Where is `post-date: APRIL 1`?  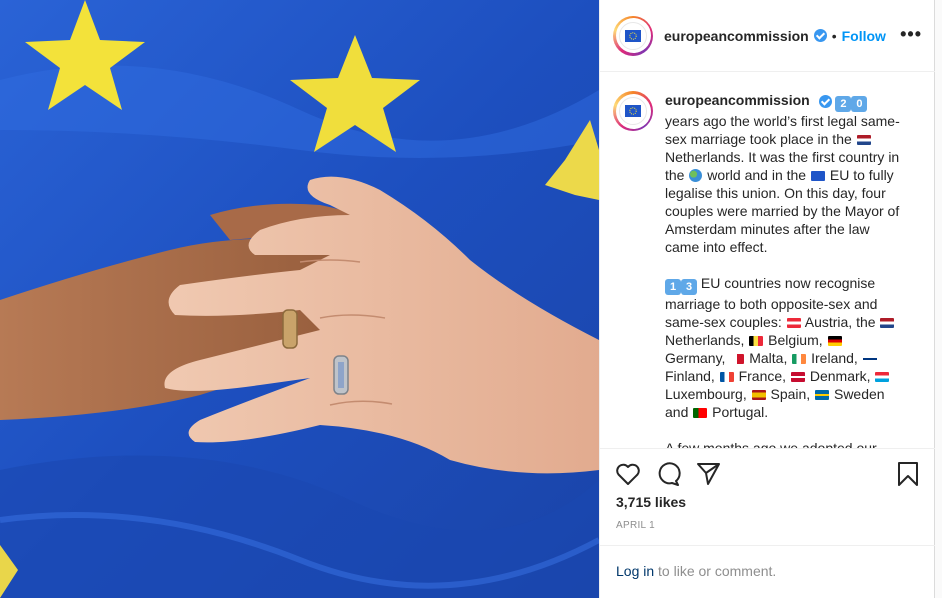
post-date: APRIL 1 is located at coordinates (635, 525).